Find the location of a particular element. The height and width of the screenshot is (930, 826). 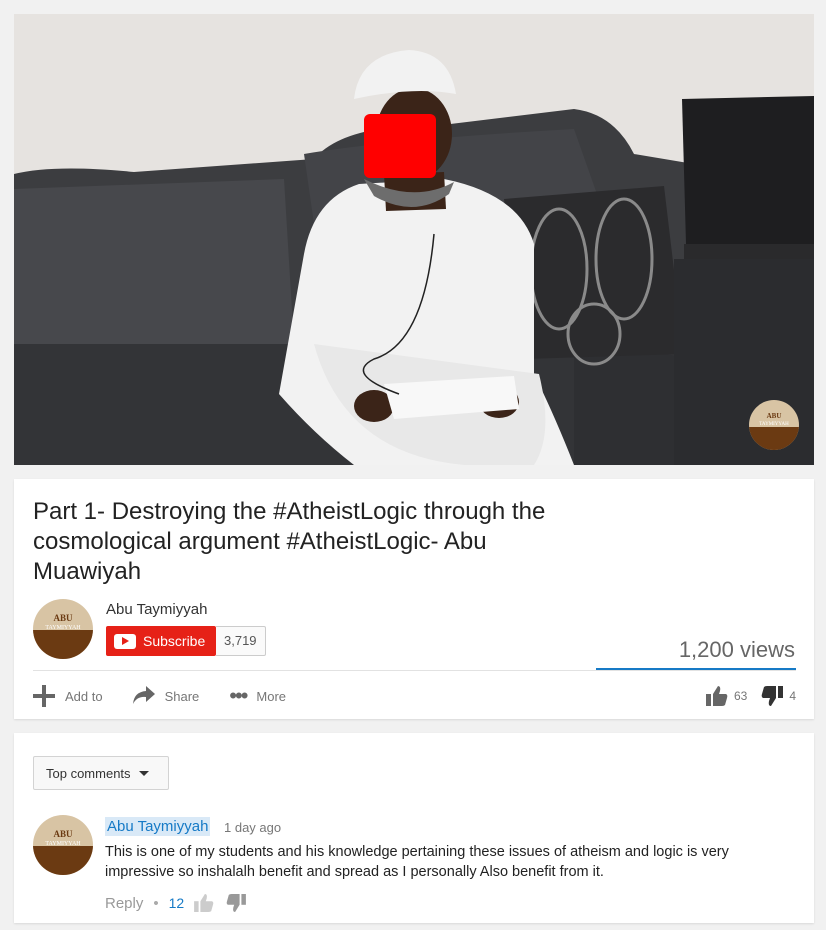

video-watermark: ABU TAYMIYYAH is located at coordinates (774, 425).